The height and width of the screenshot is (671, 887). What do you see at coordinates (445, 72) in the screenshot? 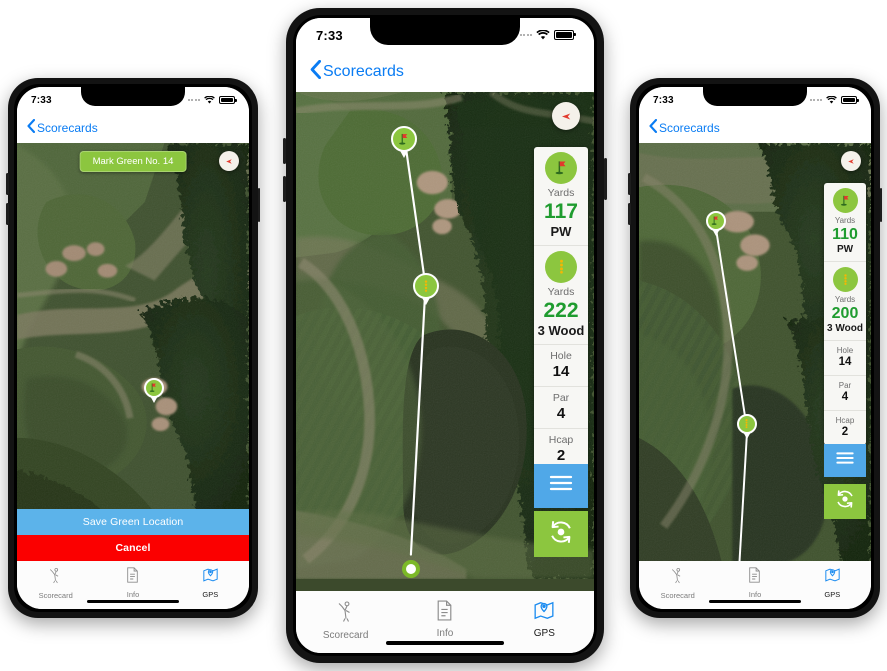
I see `nav-bar-center: Scorecards` at bounding box center [445, 72].